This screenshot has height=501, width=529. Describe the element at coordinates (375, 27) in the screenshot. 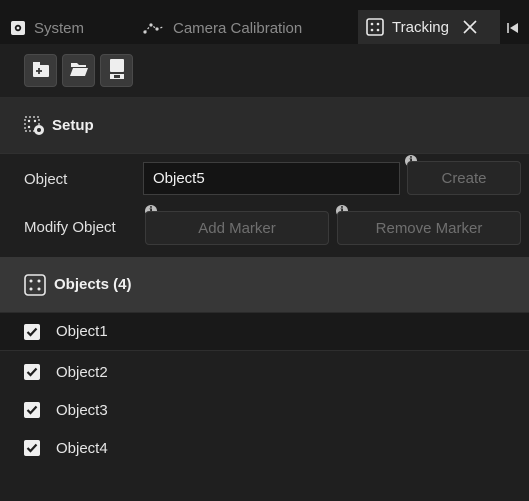

I see `tracking-icon` at that location.